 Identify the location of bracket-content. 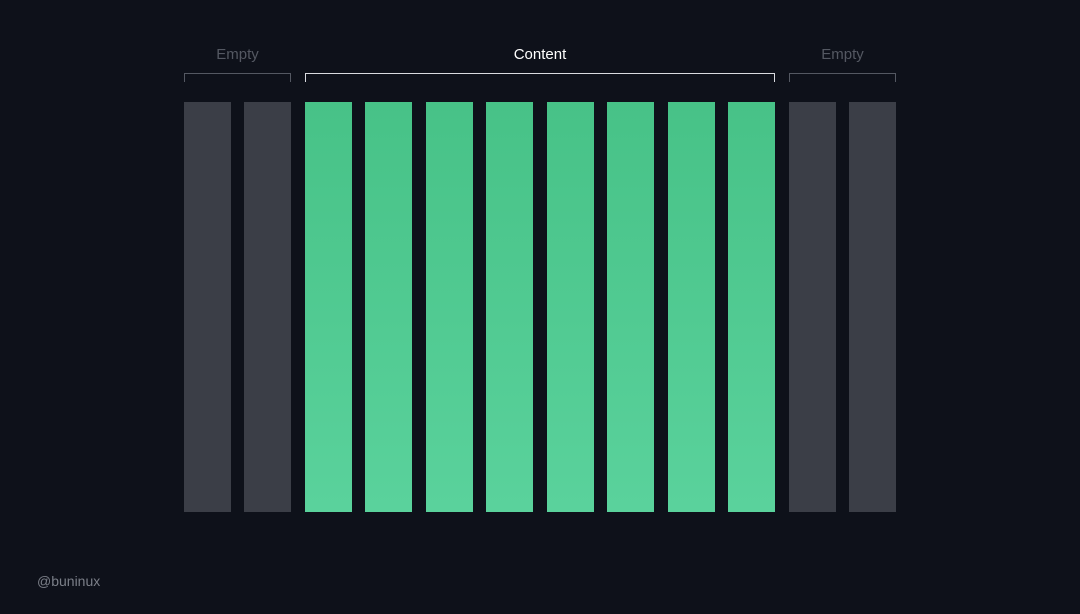
(540, 77).